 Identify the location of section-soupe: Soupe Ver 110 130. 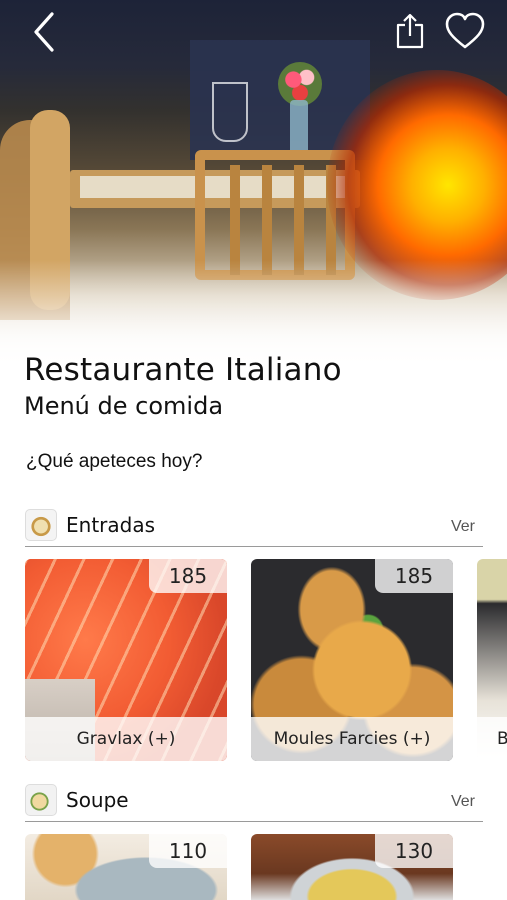
(253, 842).